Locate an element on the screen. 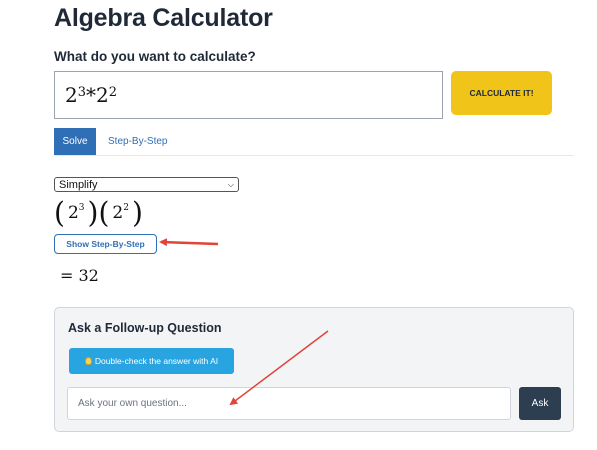 The width and height of the screenshot is (597, 450). mode-select-value: Simplify is located at coordinates (78, 184).